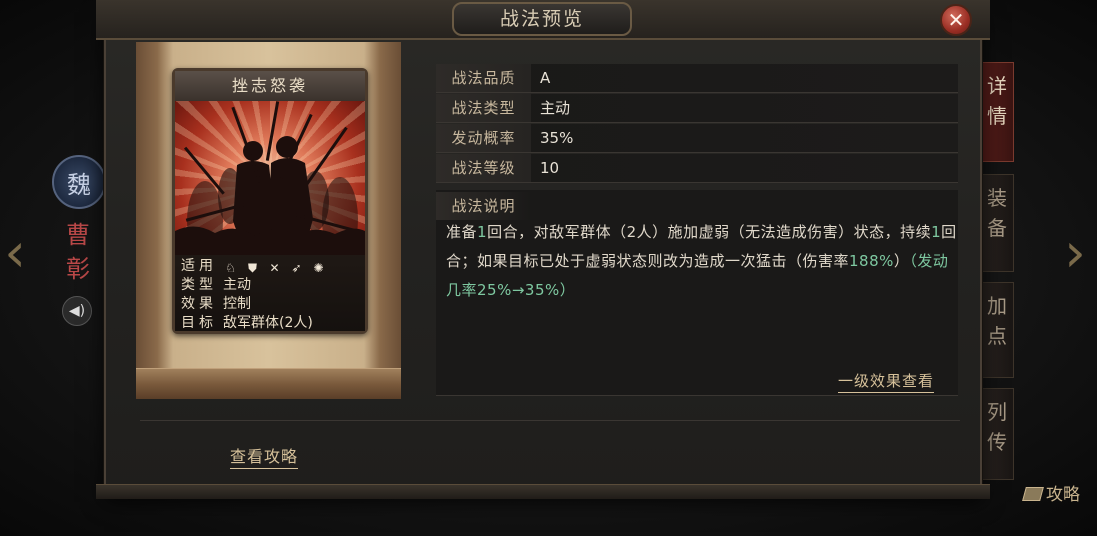 This screenshot has width=1097, height=536. Describe the element at coordinates (199, 323) in the screenshot. I see `card-target-key: 目标` at that location.